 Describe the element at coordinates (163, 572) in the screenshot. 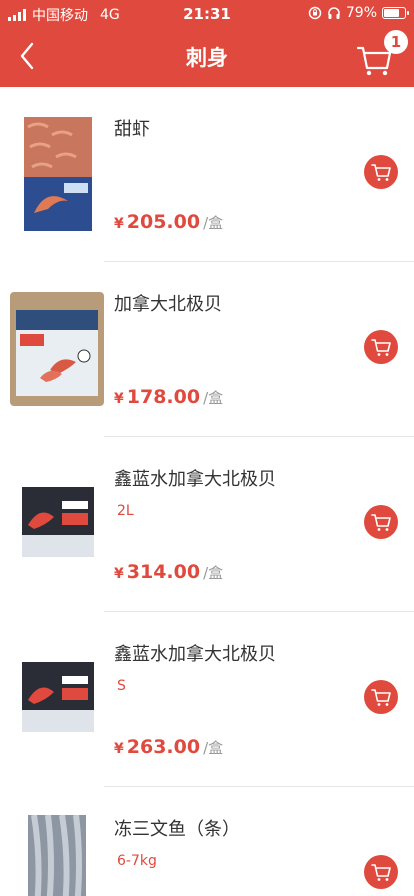

I see `price-value: 314.00` at that location.